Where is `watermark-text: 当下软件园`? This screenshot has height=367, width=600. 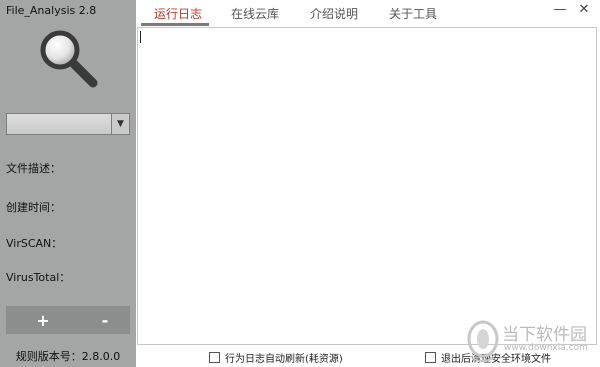 watermark-text: 当下软件园 is located at coordinates (544, 335).